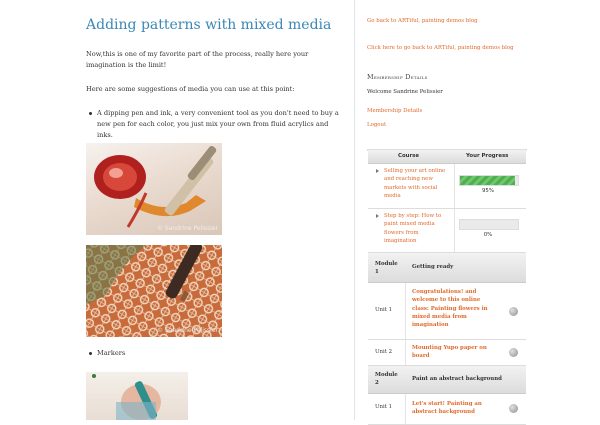 This screenshot has height=425, width=600. I want to click on module-title: Paint an abstract background, so click(457, 379).